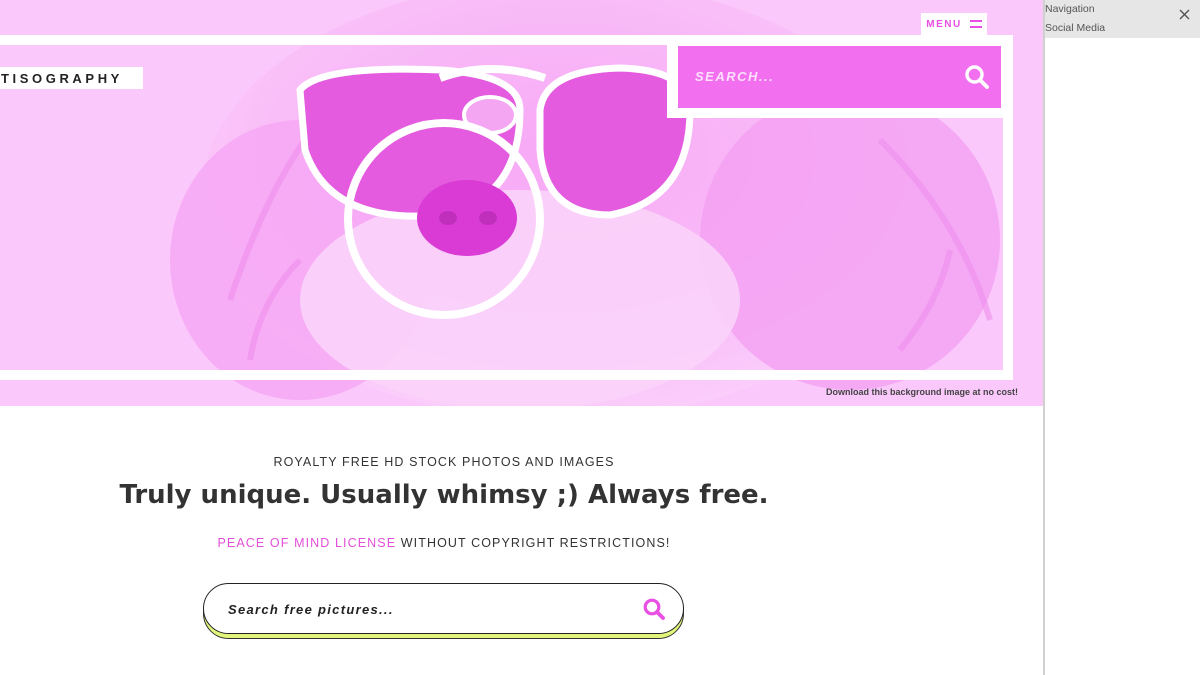  Describe the element at coordinates (975, 24) in the screenshot. I see `hamburger-icon` at that location.